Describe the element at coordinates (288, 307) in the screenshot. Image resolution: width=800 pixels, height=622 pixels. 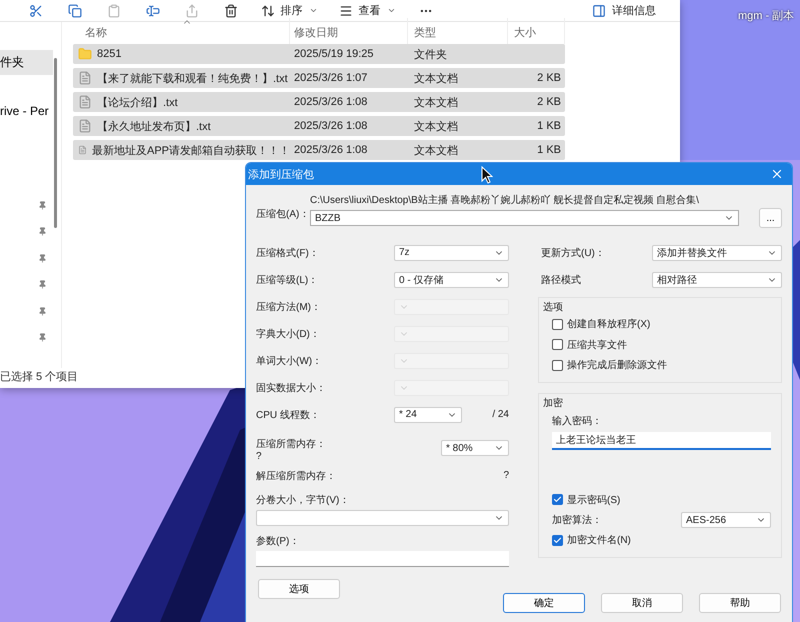
I see `field-label: 压缩方法(M)：` at that location.